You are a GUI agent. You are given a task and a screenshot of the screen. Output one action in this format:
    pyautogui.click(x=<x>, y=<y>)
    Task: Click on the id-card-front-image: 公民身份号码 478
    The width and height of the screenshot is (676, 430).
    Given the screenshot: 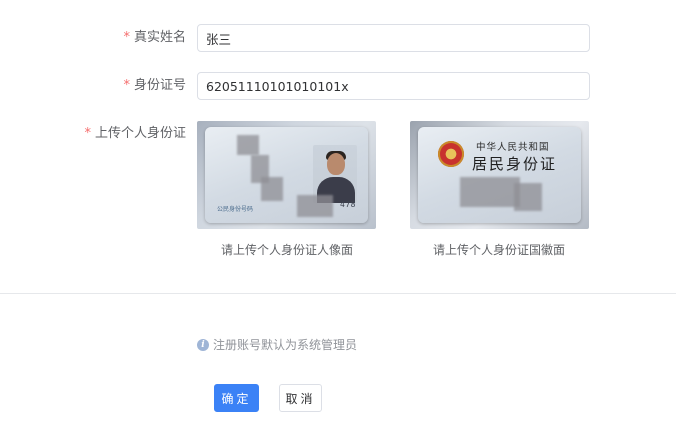 What is the action you would take?
    pyautogui.click(x=286, y=175)
    